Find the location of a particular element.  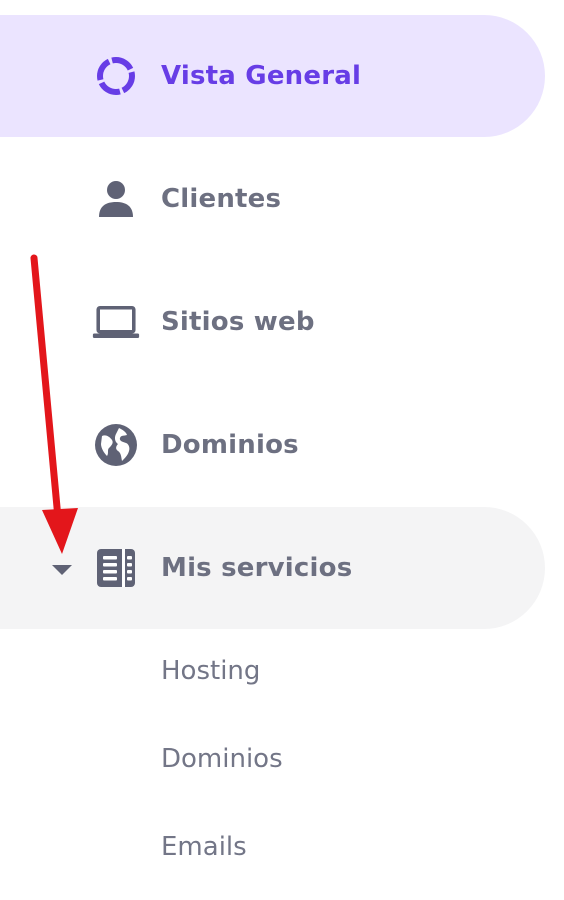

nav-item-dominios: Dominios is located at coordinates (272, 445).